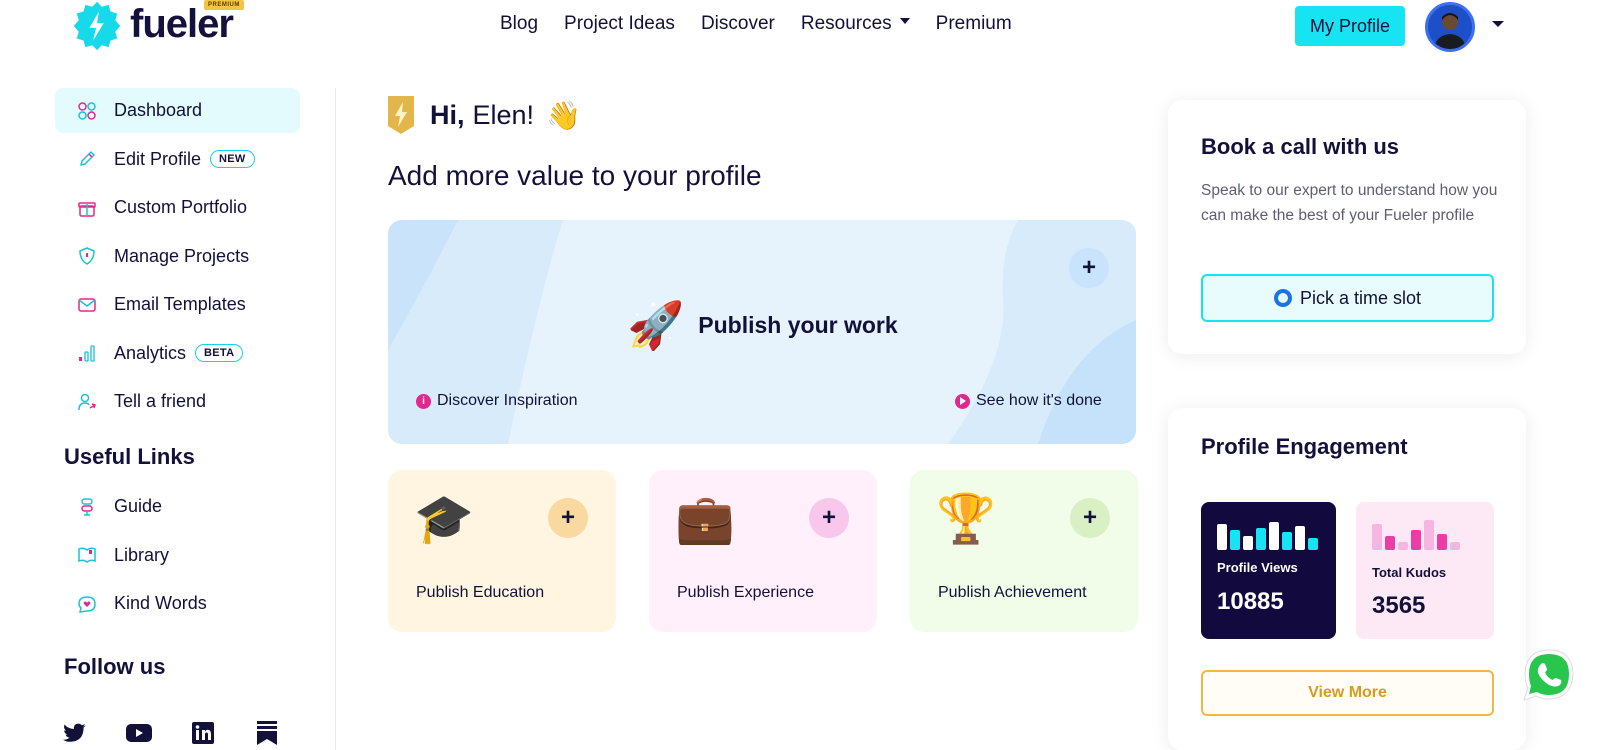 Image resolution: width=1600 pixels, height=750 pixels. What do you see at coordinates (502, 551) in the screenshot?
I see `publish-education-card: 🎓 + Publish Education` at bounding box center [502, 551].